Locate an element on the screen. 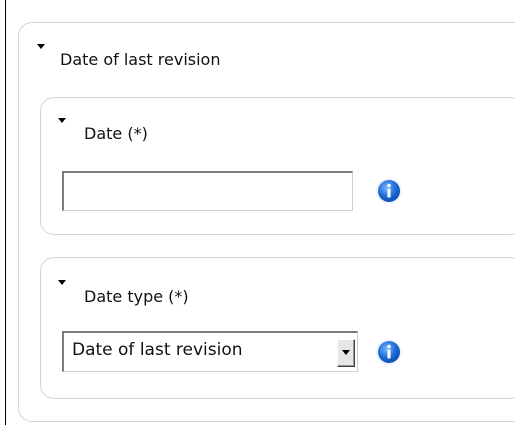 This screenshot has height=425, width=515. left-border-rule is located at coordinates (5, 212).